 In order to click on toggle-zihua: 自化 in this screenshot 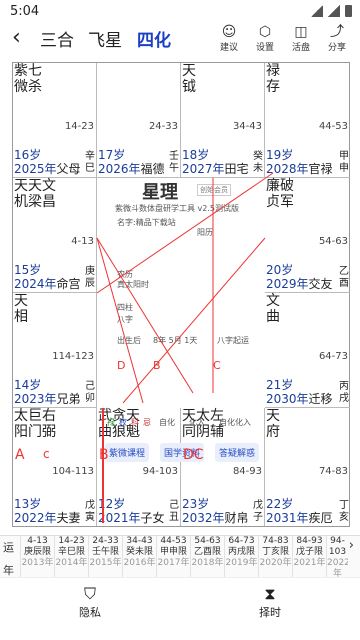, I will do `click(167, 423)`.